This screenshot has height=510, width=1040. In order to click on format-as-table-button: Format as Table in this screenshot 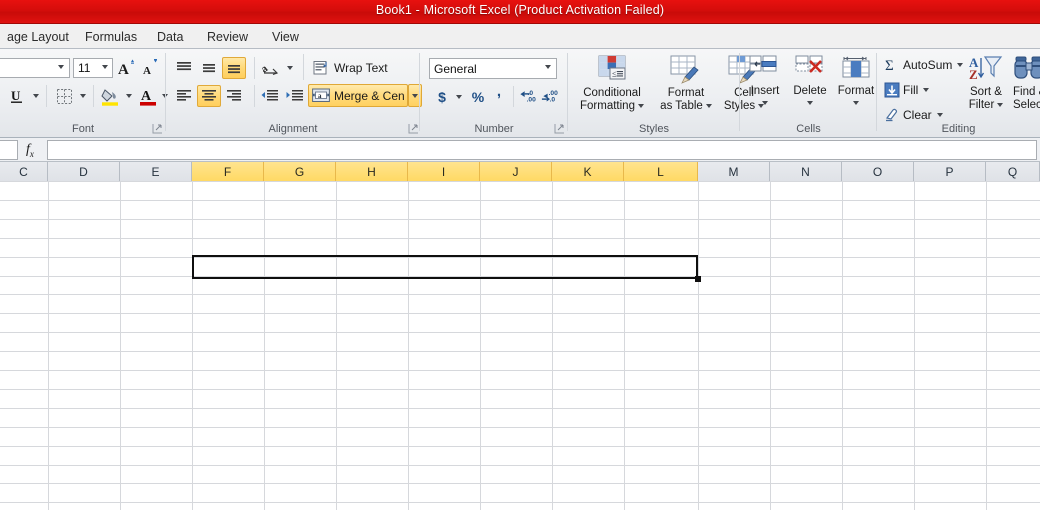, I will do `click(686, 83)`.